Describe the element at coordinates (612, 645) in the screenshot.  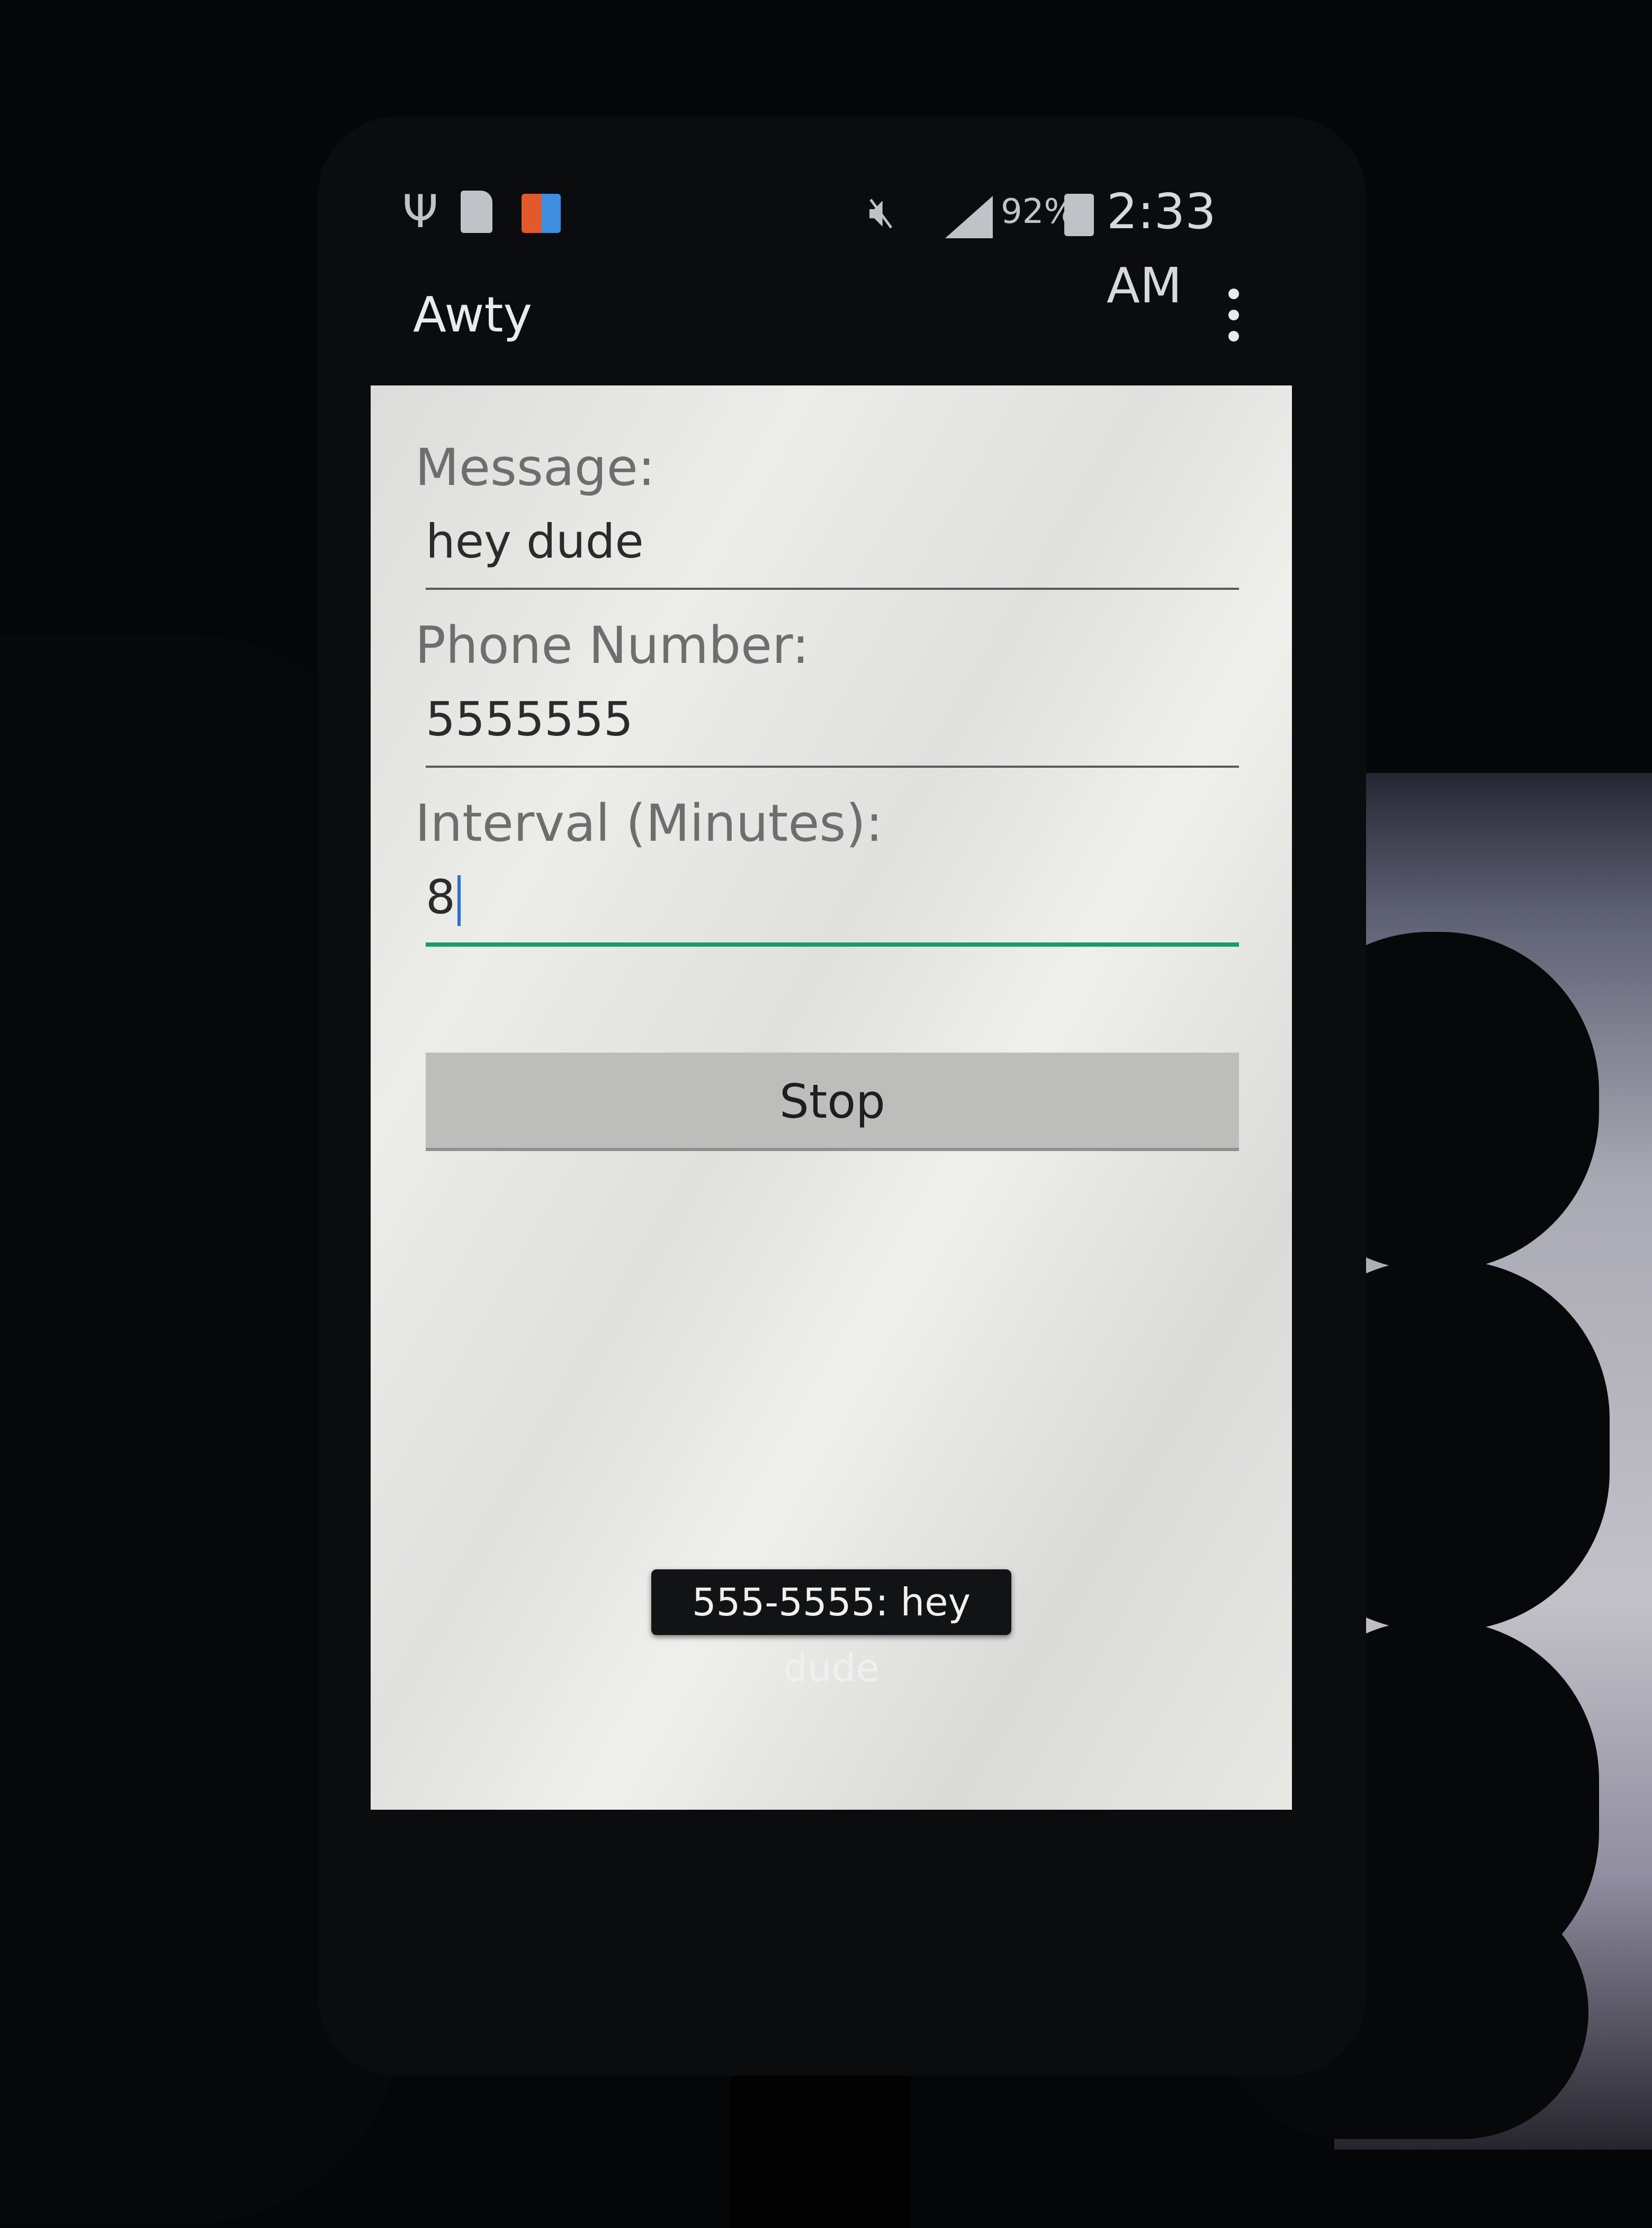
I see `phone-number-label: Phone Number:` at that location.